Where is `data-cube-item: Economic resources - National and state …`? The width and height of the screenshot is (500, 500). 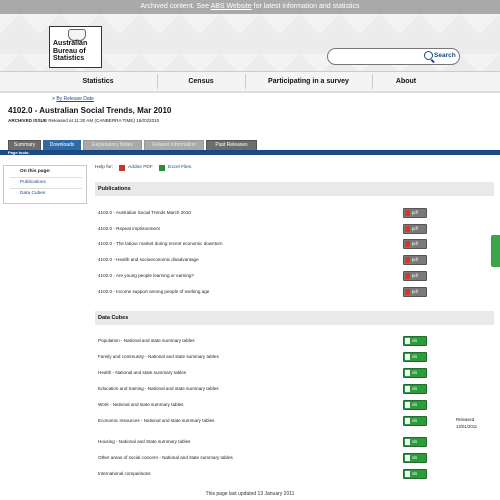
data-cube-item: Economic resources - National and state … is located at coordinates (156, 420).